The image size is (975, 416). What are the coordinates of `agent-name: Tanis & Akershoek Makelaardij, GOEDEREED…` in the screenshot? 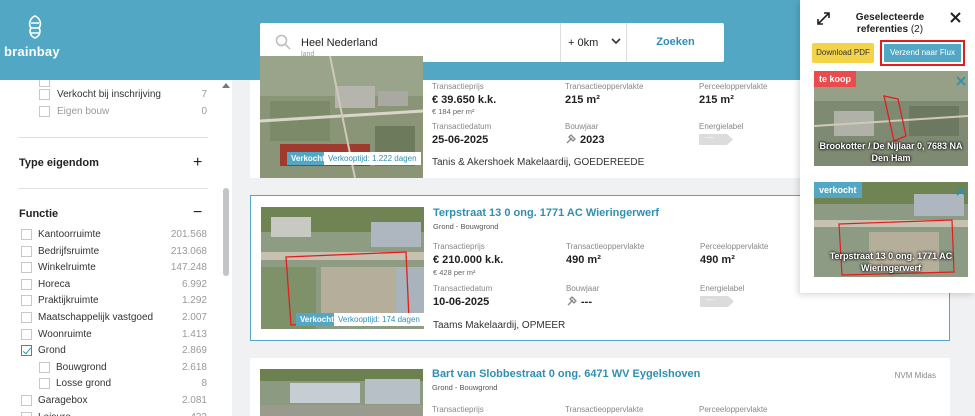 It's located at (538, 162).